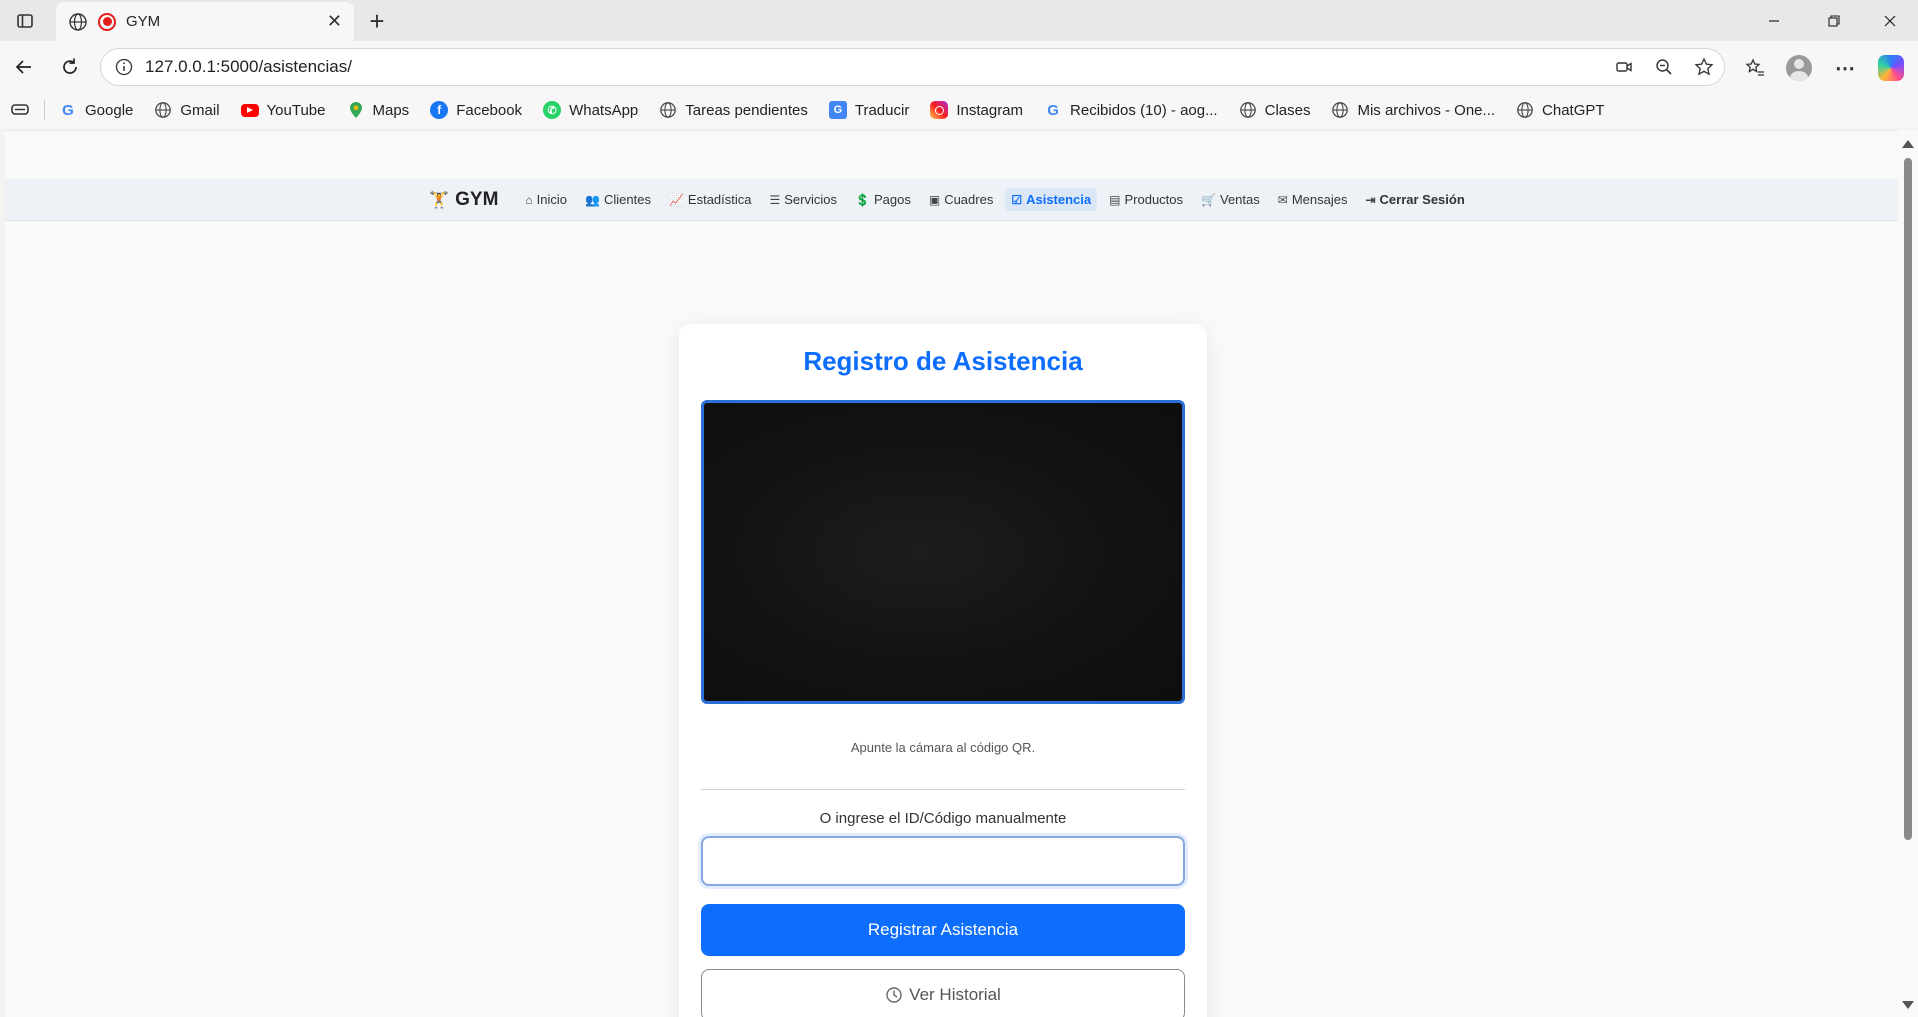  I want to click on bookmark-item: Instagram, so click(976, 110).